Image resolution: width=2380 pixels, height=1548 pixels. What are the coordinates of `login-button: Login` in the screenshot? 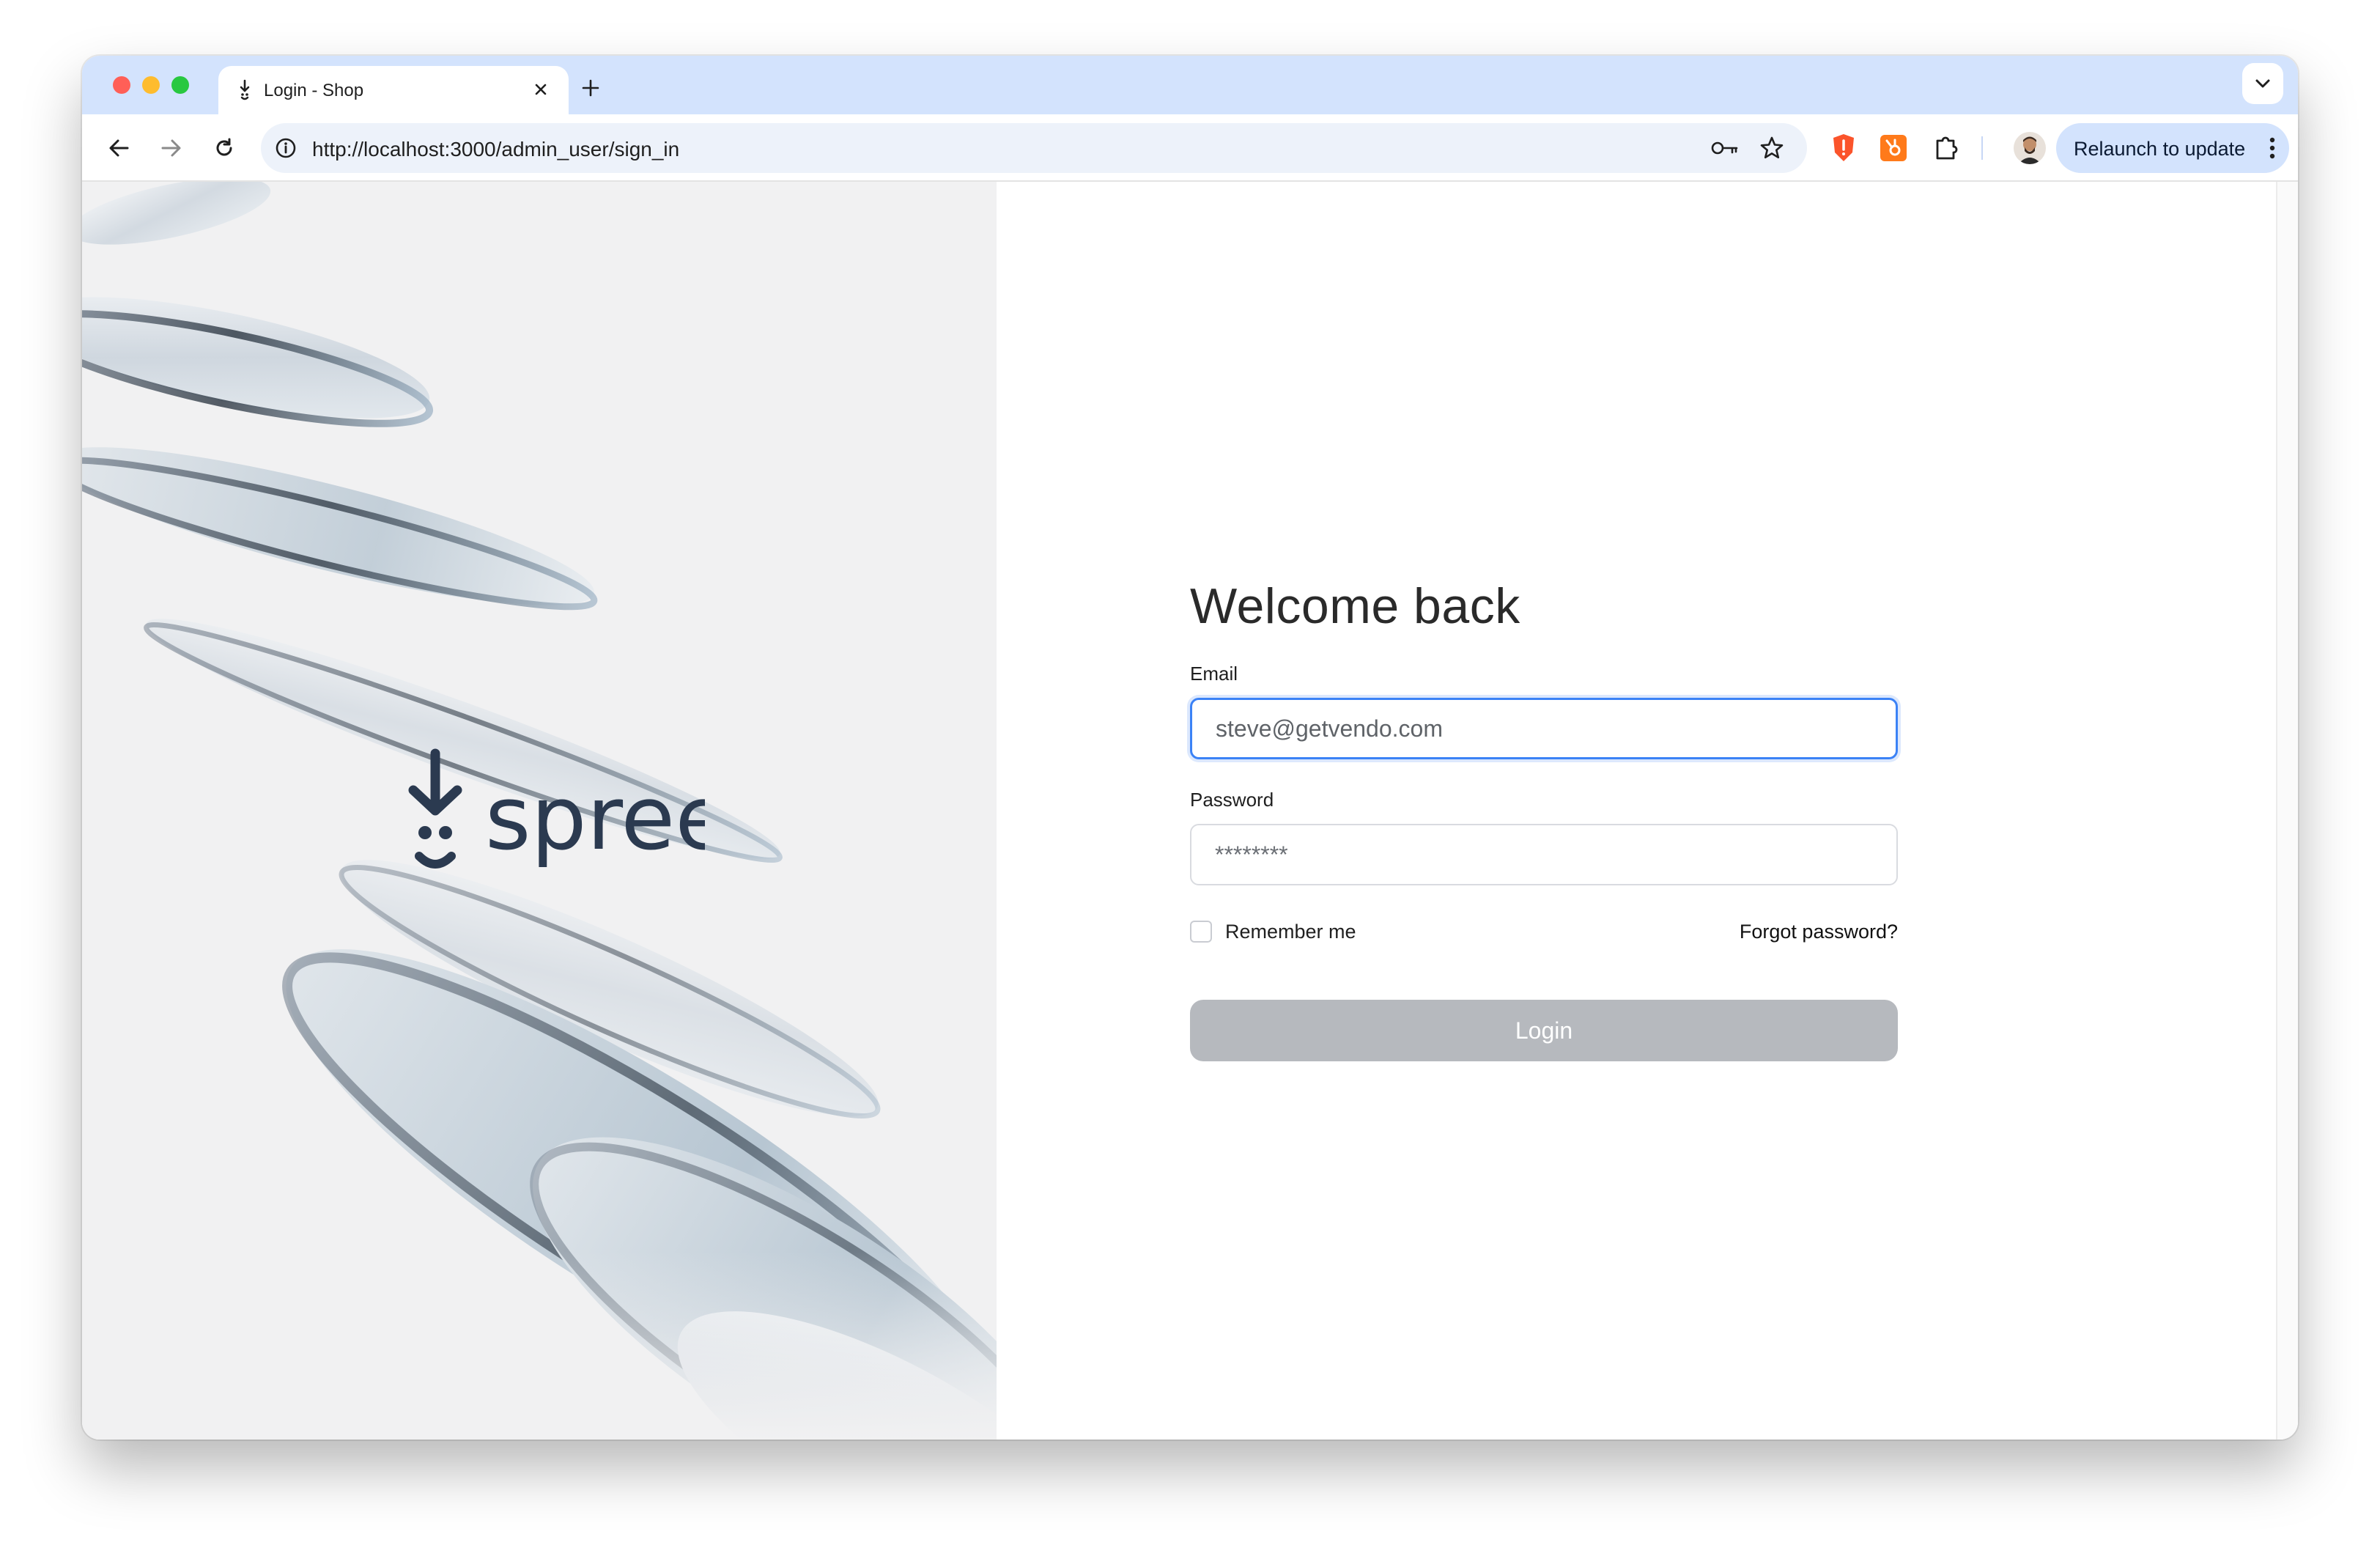 It's located at (1544, 1030).